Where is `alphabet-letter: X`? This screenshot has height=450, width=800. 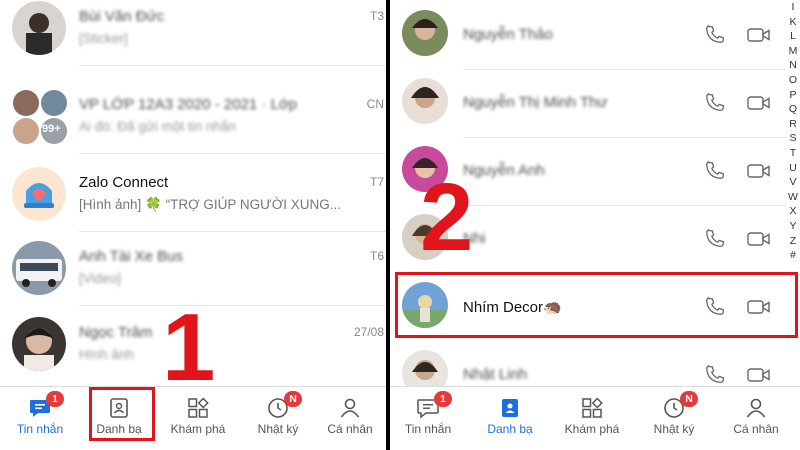
alphabet-letter: X is located at coordinates (793, 211).